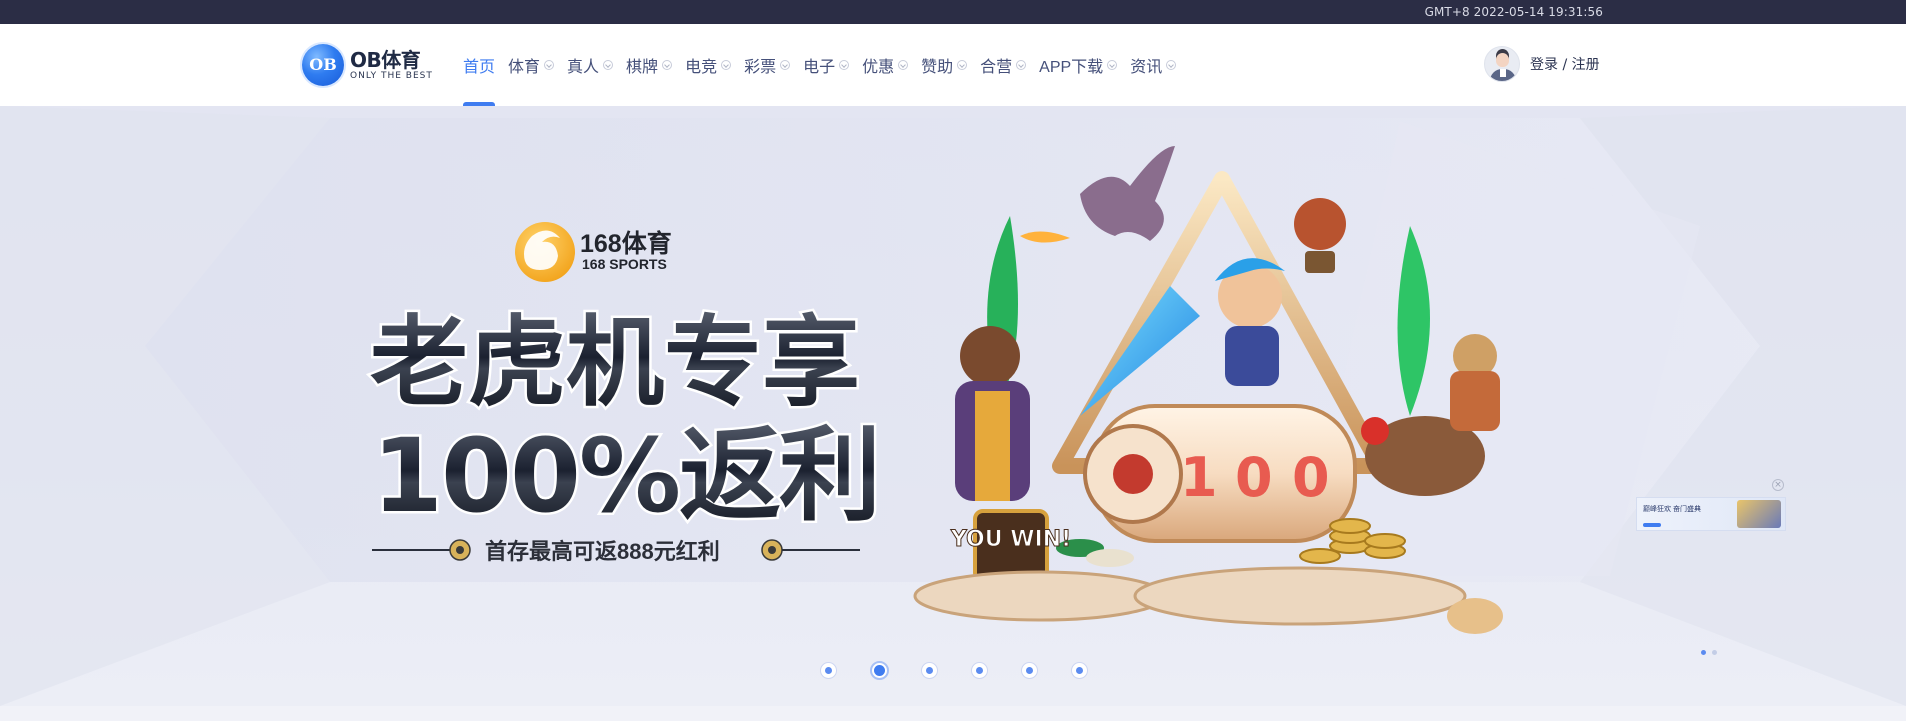  I want to click on floating-promo-ad: × 巅峰狂欢 奋门盛典, so click(1711, 505).